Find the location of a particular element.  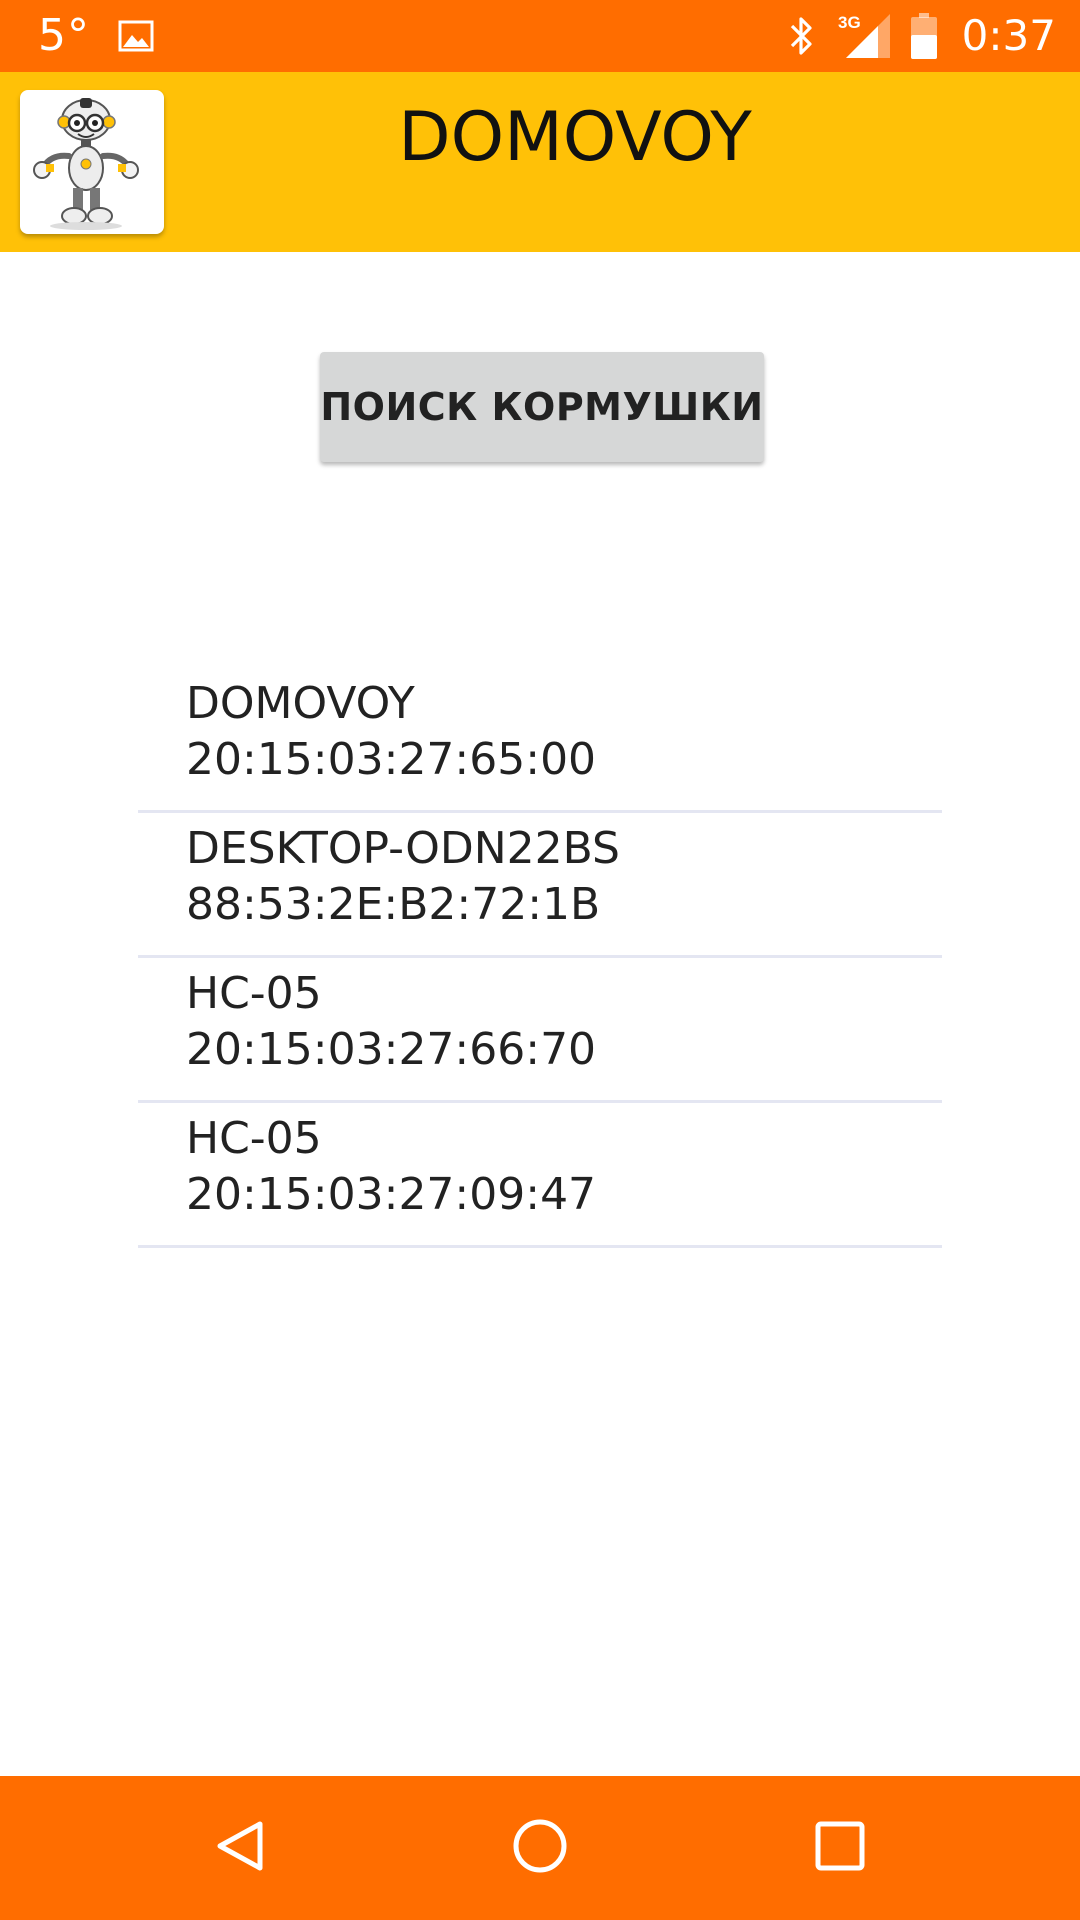

app-bar: DOMOVOY is located at coordinates (540, 162).